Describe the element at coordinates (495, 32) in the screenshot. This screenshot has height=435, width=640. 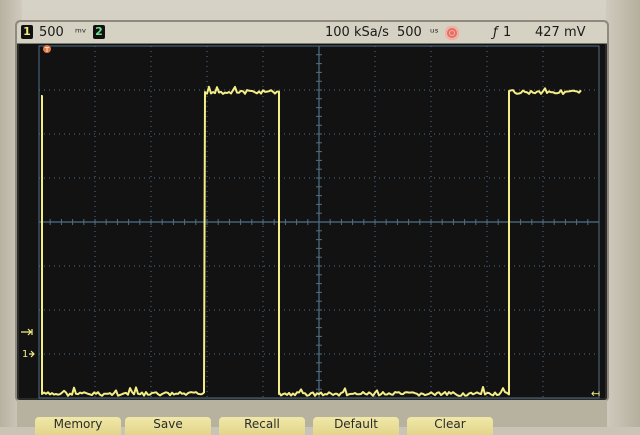
I see `trigger-edge-icon: ƒ` at that location.